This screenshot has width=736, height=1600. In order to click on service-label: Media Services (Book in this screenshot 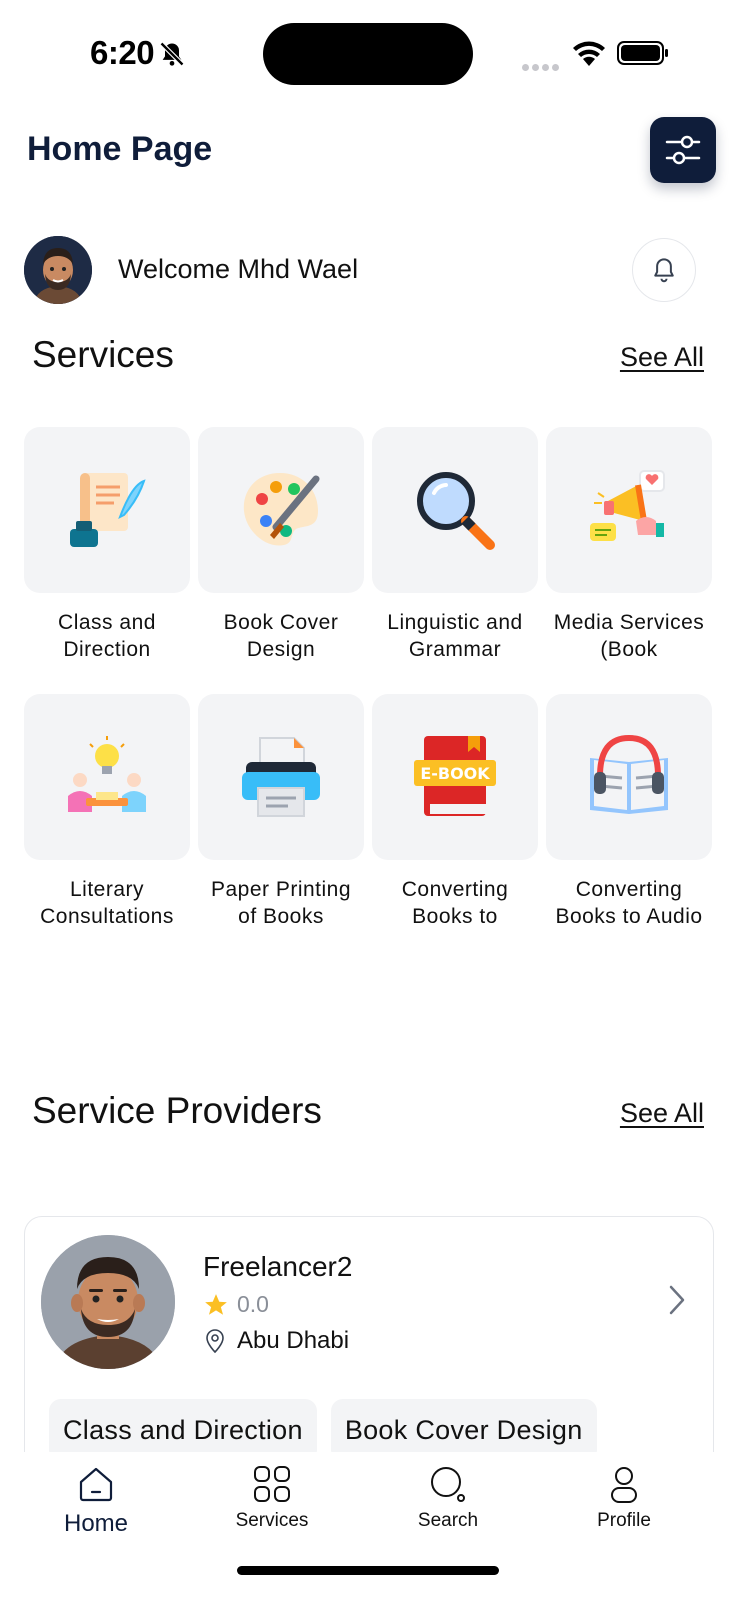, I will do `click(629, 636)`.